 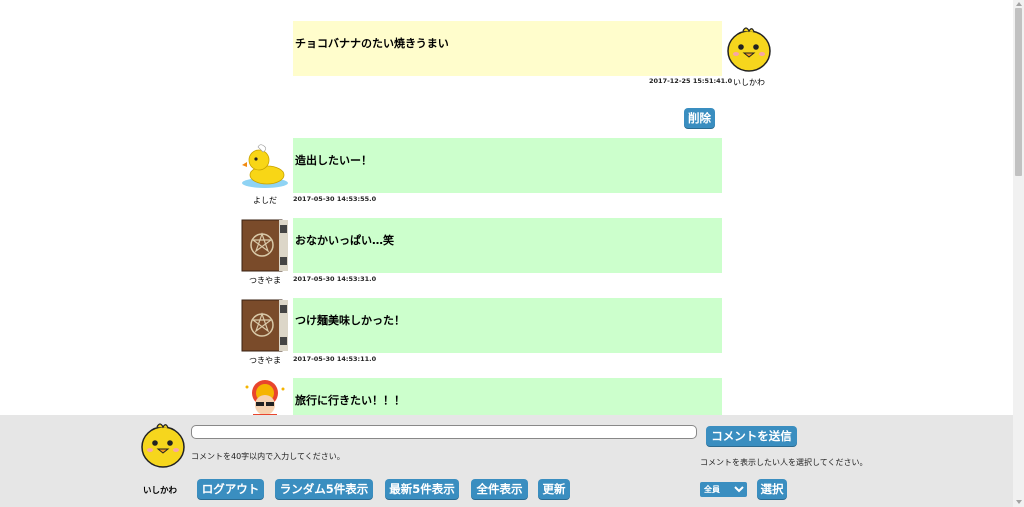 I want to click on message-username: よしだ, so click(x=265, y=200).